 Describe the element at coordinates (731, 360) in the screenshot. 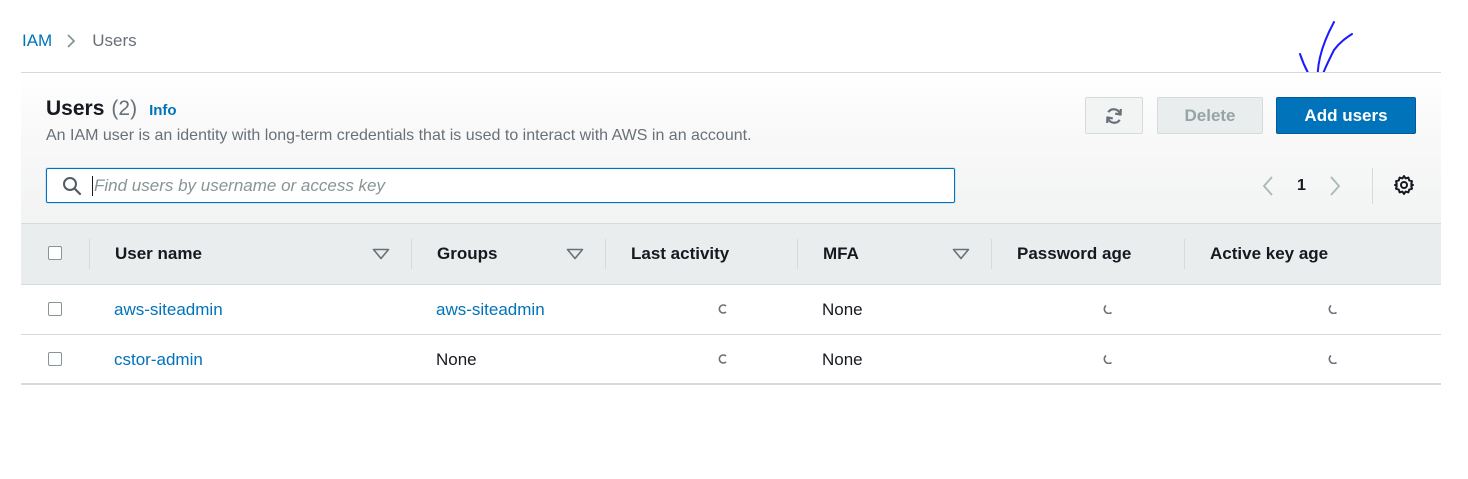

I see `table-row: cstor-admin None None` at that location.